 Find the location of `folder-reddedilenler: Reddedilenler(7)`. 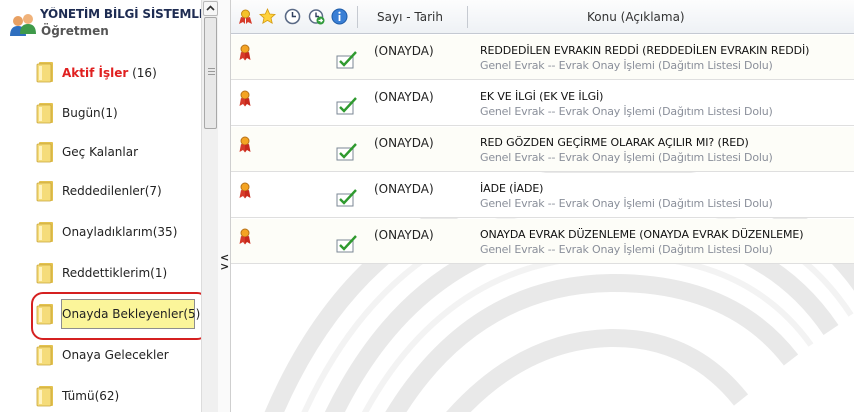

folder-reddedilenler: Reddedilenler(7) is located at coordinates (100, 191).